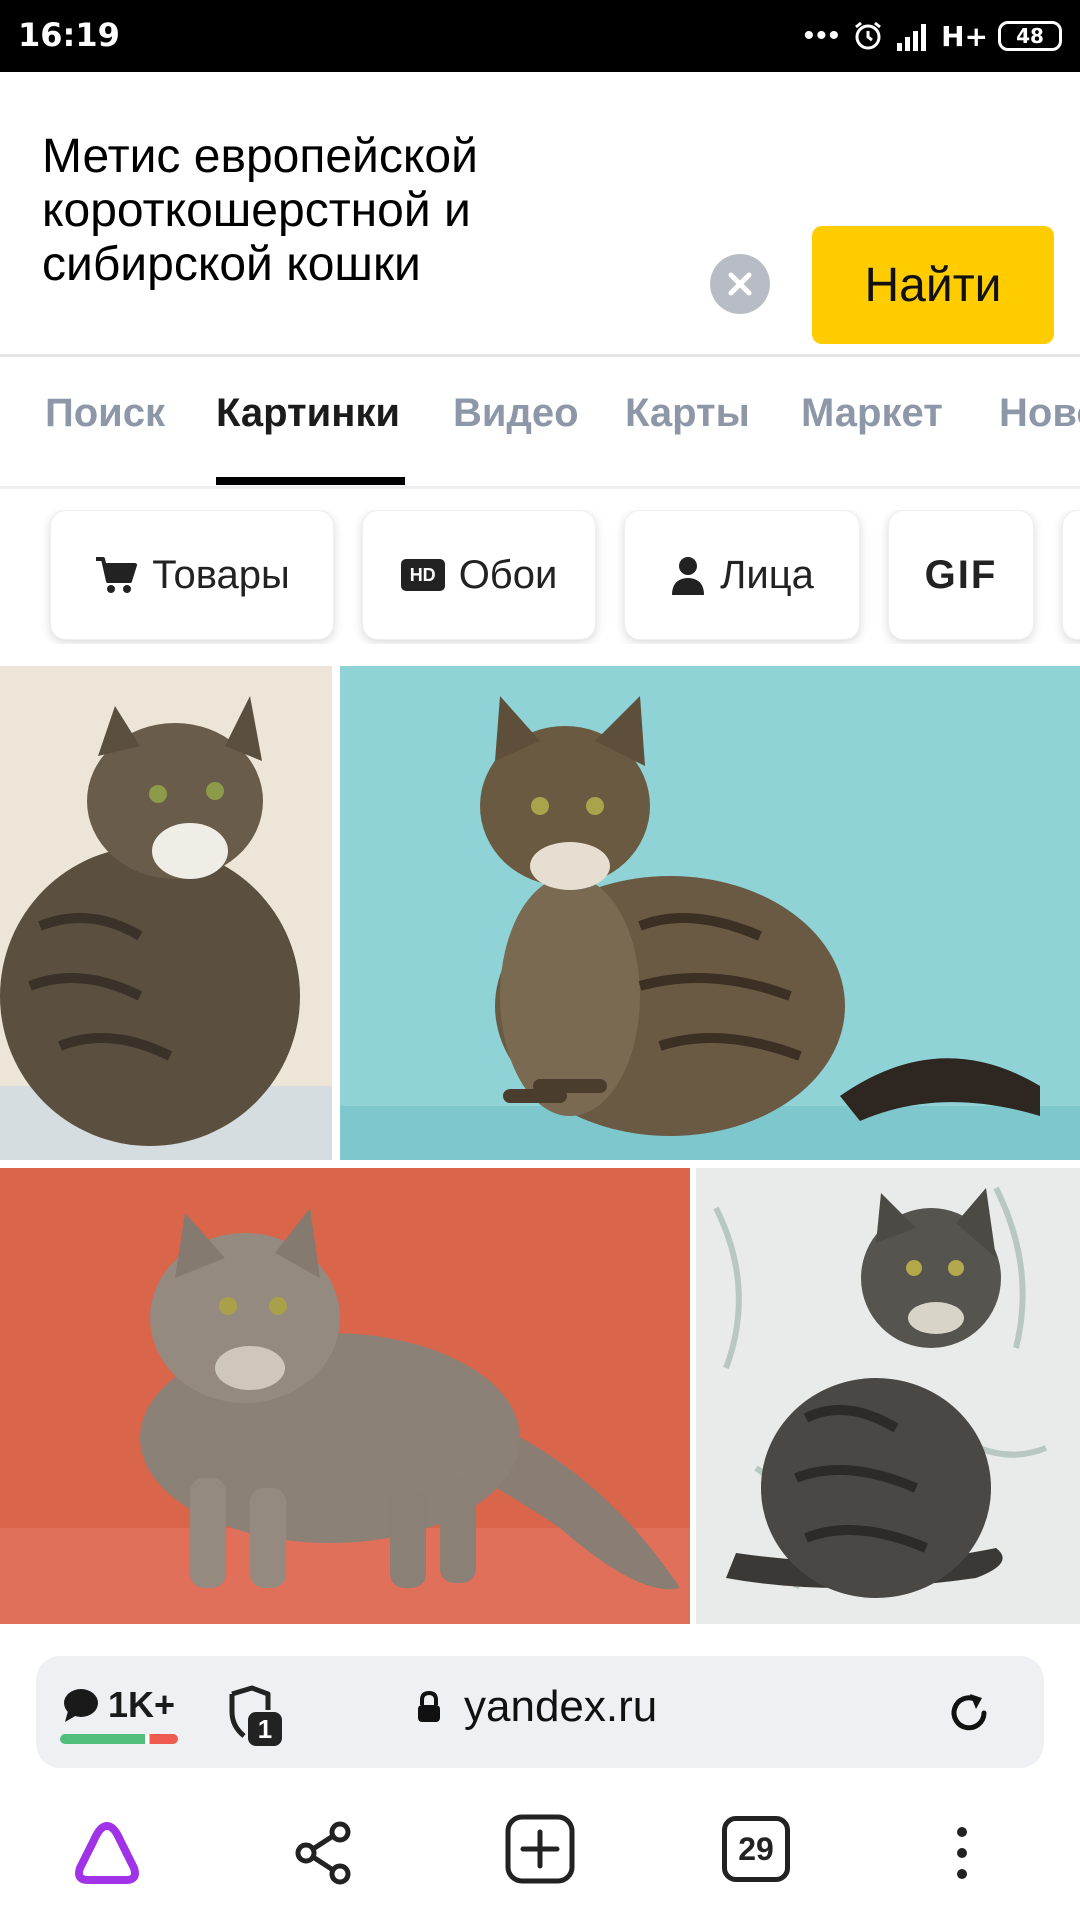  I want to click on alarm-icon, so click(868, 35).